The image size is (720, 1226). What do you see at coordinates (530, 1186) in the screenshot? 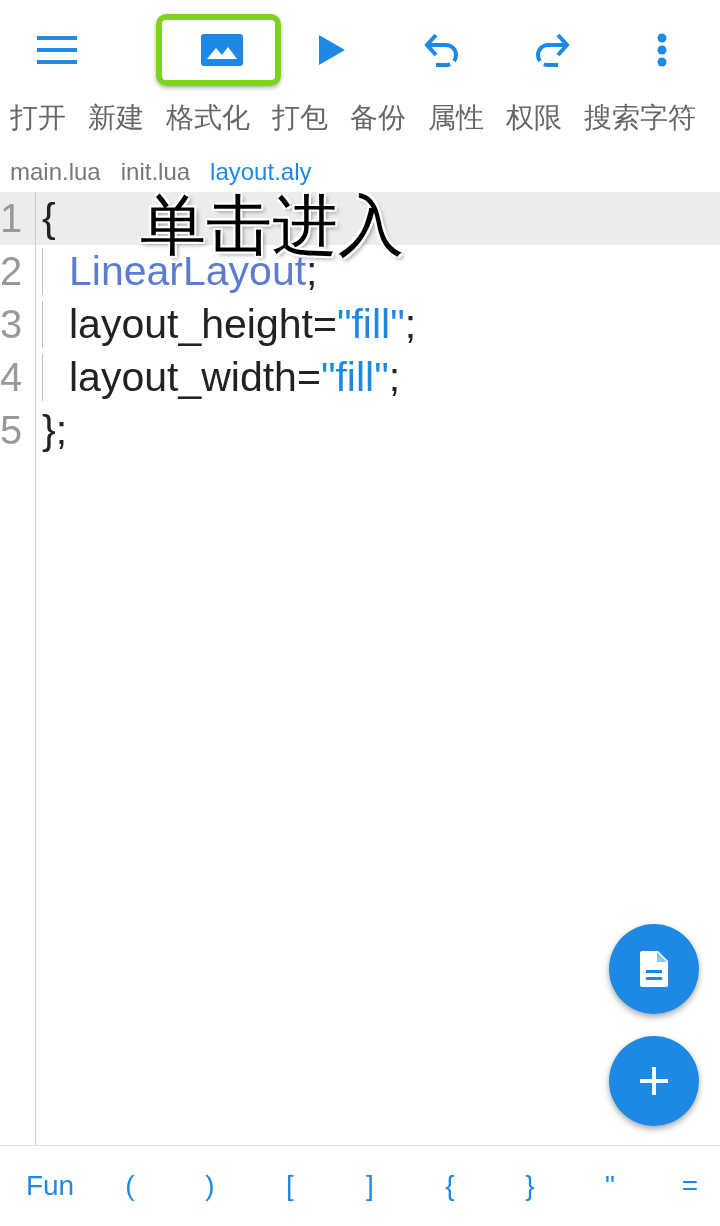
I see `symbol-key: }` at bounding box center [530, 1186].